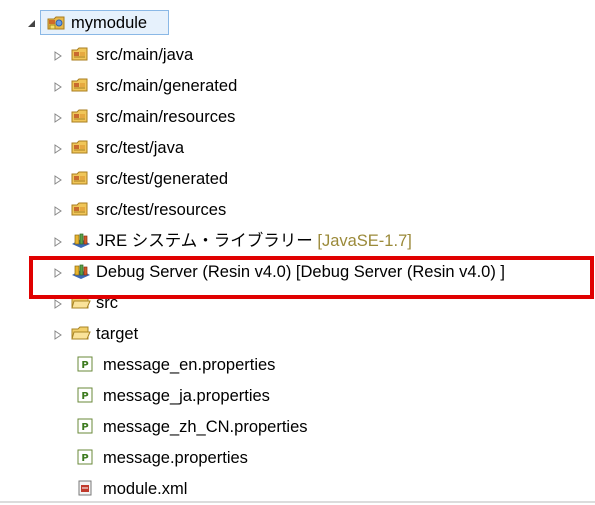 Image resolution: width=595 pixels, height=505 pixels. What do you see at coordinates (297, 458) in the screenshot?
I see `tree-node: Pmessage.properties` at bounding box center [297, 458].